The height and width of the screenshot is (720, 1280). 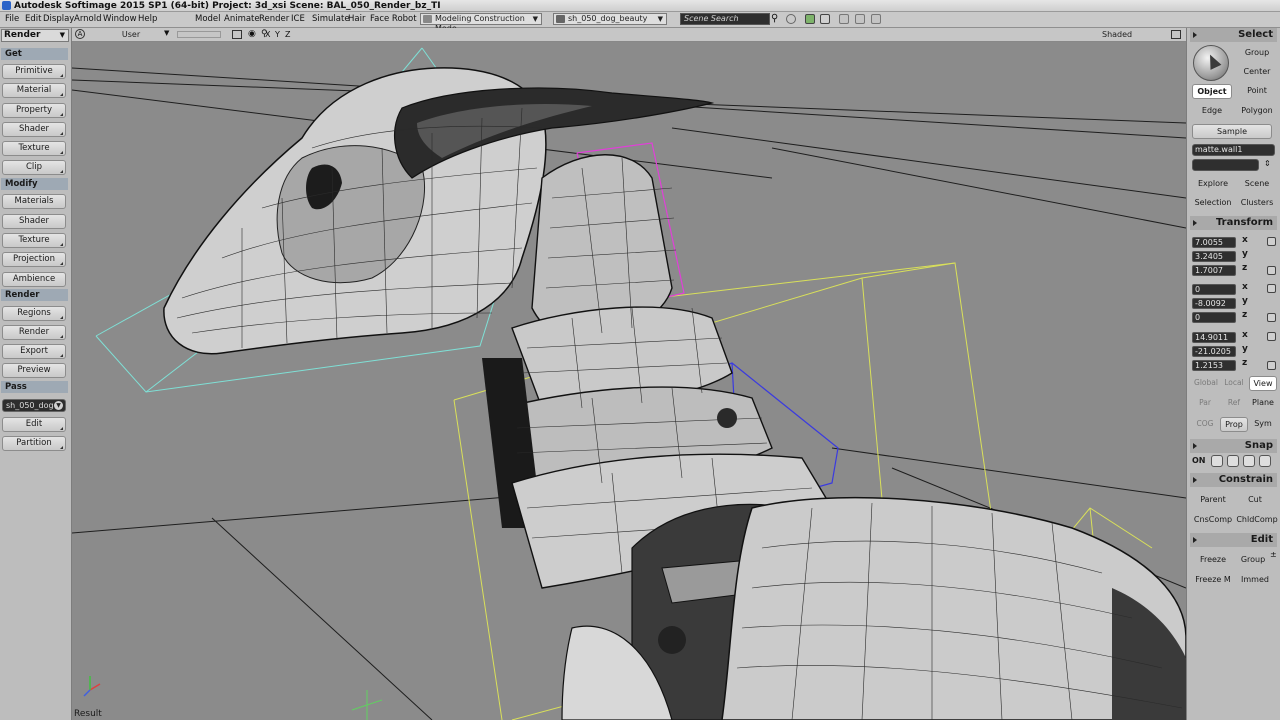 I want to click on arrows-icon: ⇕, so click(x=1267, y=163).